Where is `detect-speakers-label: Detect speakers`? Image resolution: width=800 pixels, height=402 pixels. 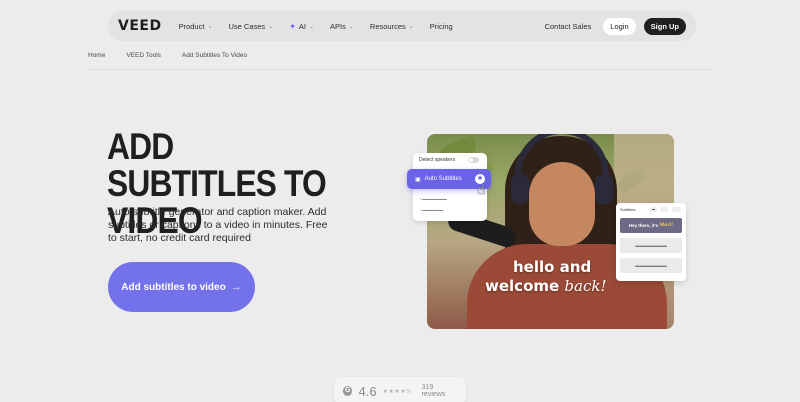
detect-speakers-label: Detect speakers is located at coordinates (437, 160).